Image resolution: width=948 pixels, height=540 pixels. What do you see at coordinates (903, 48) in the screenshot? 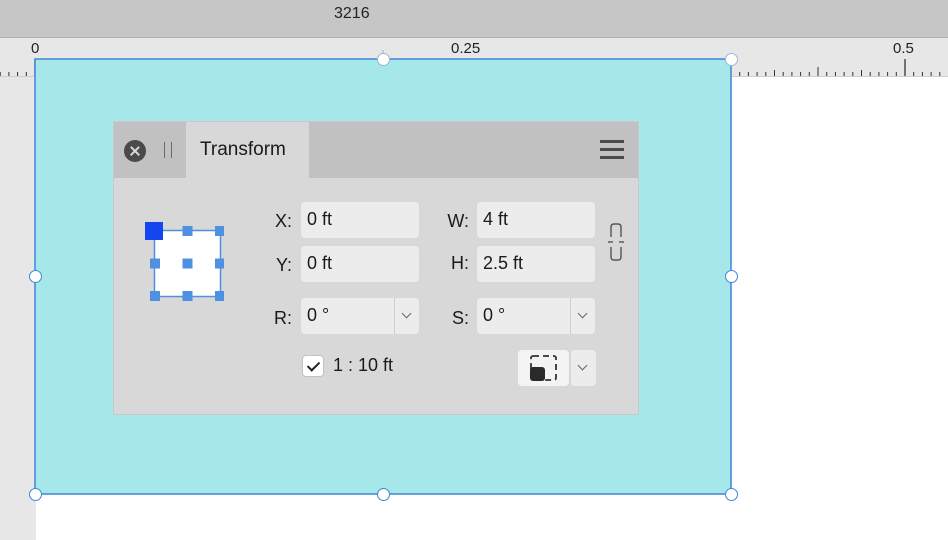
I see `ruler-label-0-5: 0.5` at bounding box center [903, 48].